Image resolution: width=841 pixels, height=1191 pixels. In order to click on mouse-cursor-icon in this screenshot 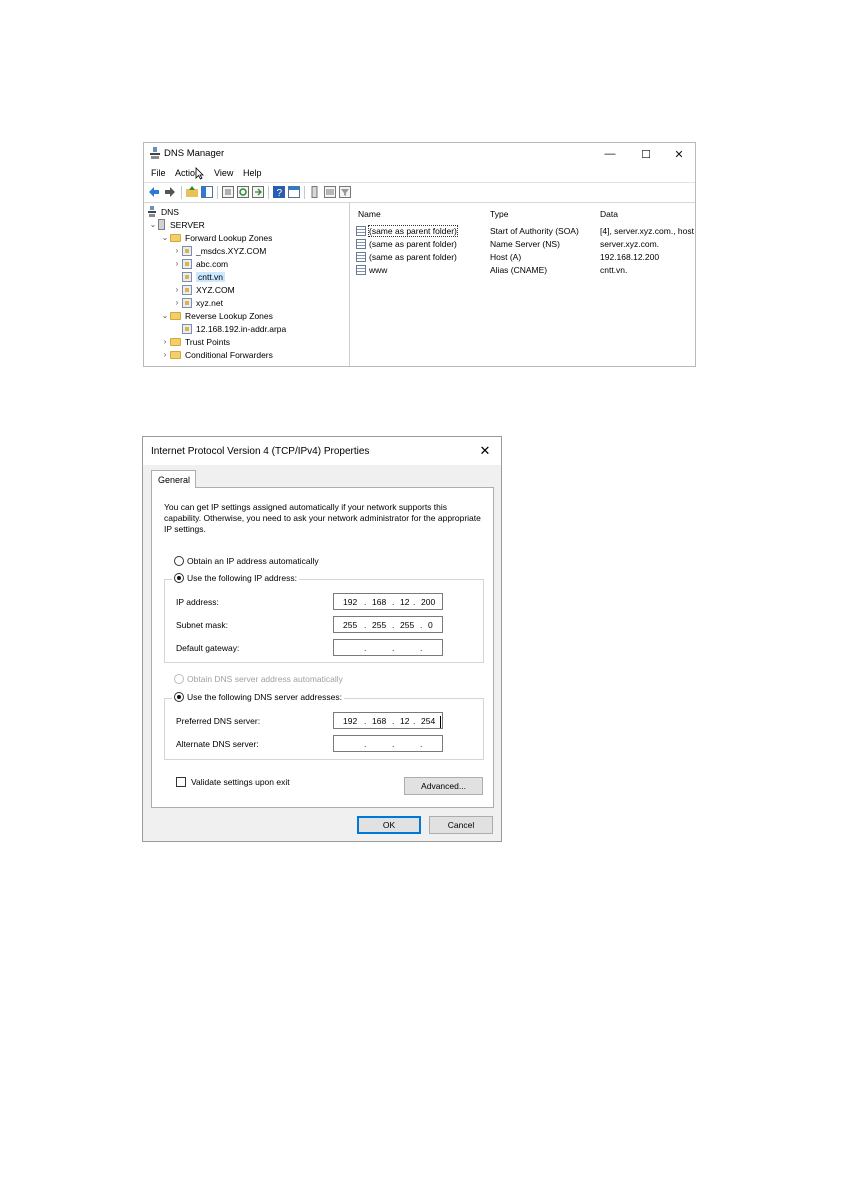, I will do `click(199, 173)`.